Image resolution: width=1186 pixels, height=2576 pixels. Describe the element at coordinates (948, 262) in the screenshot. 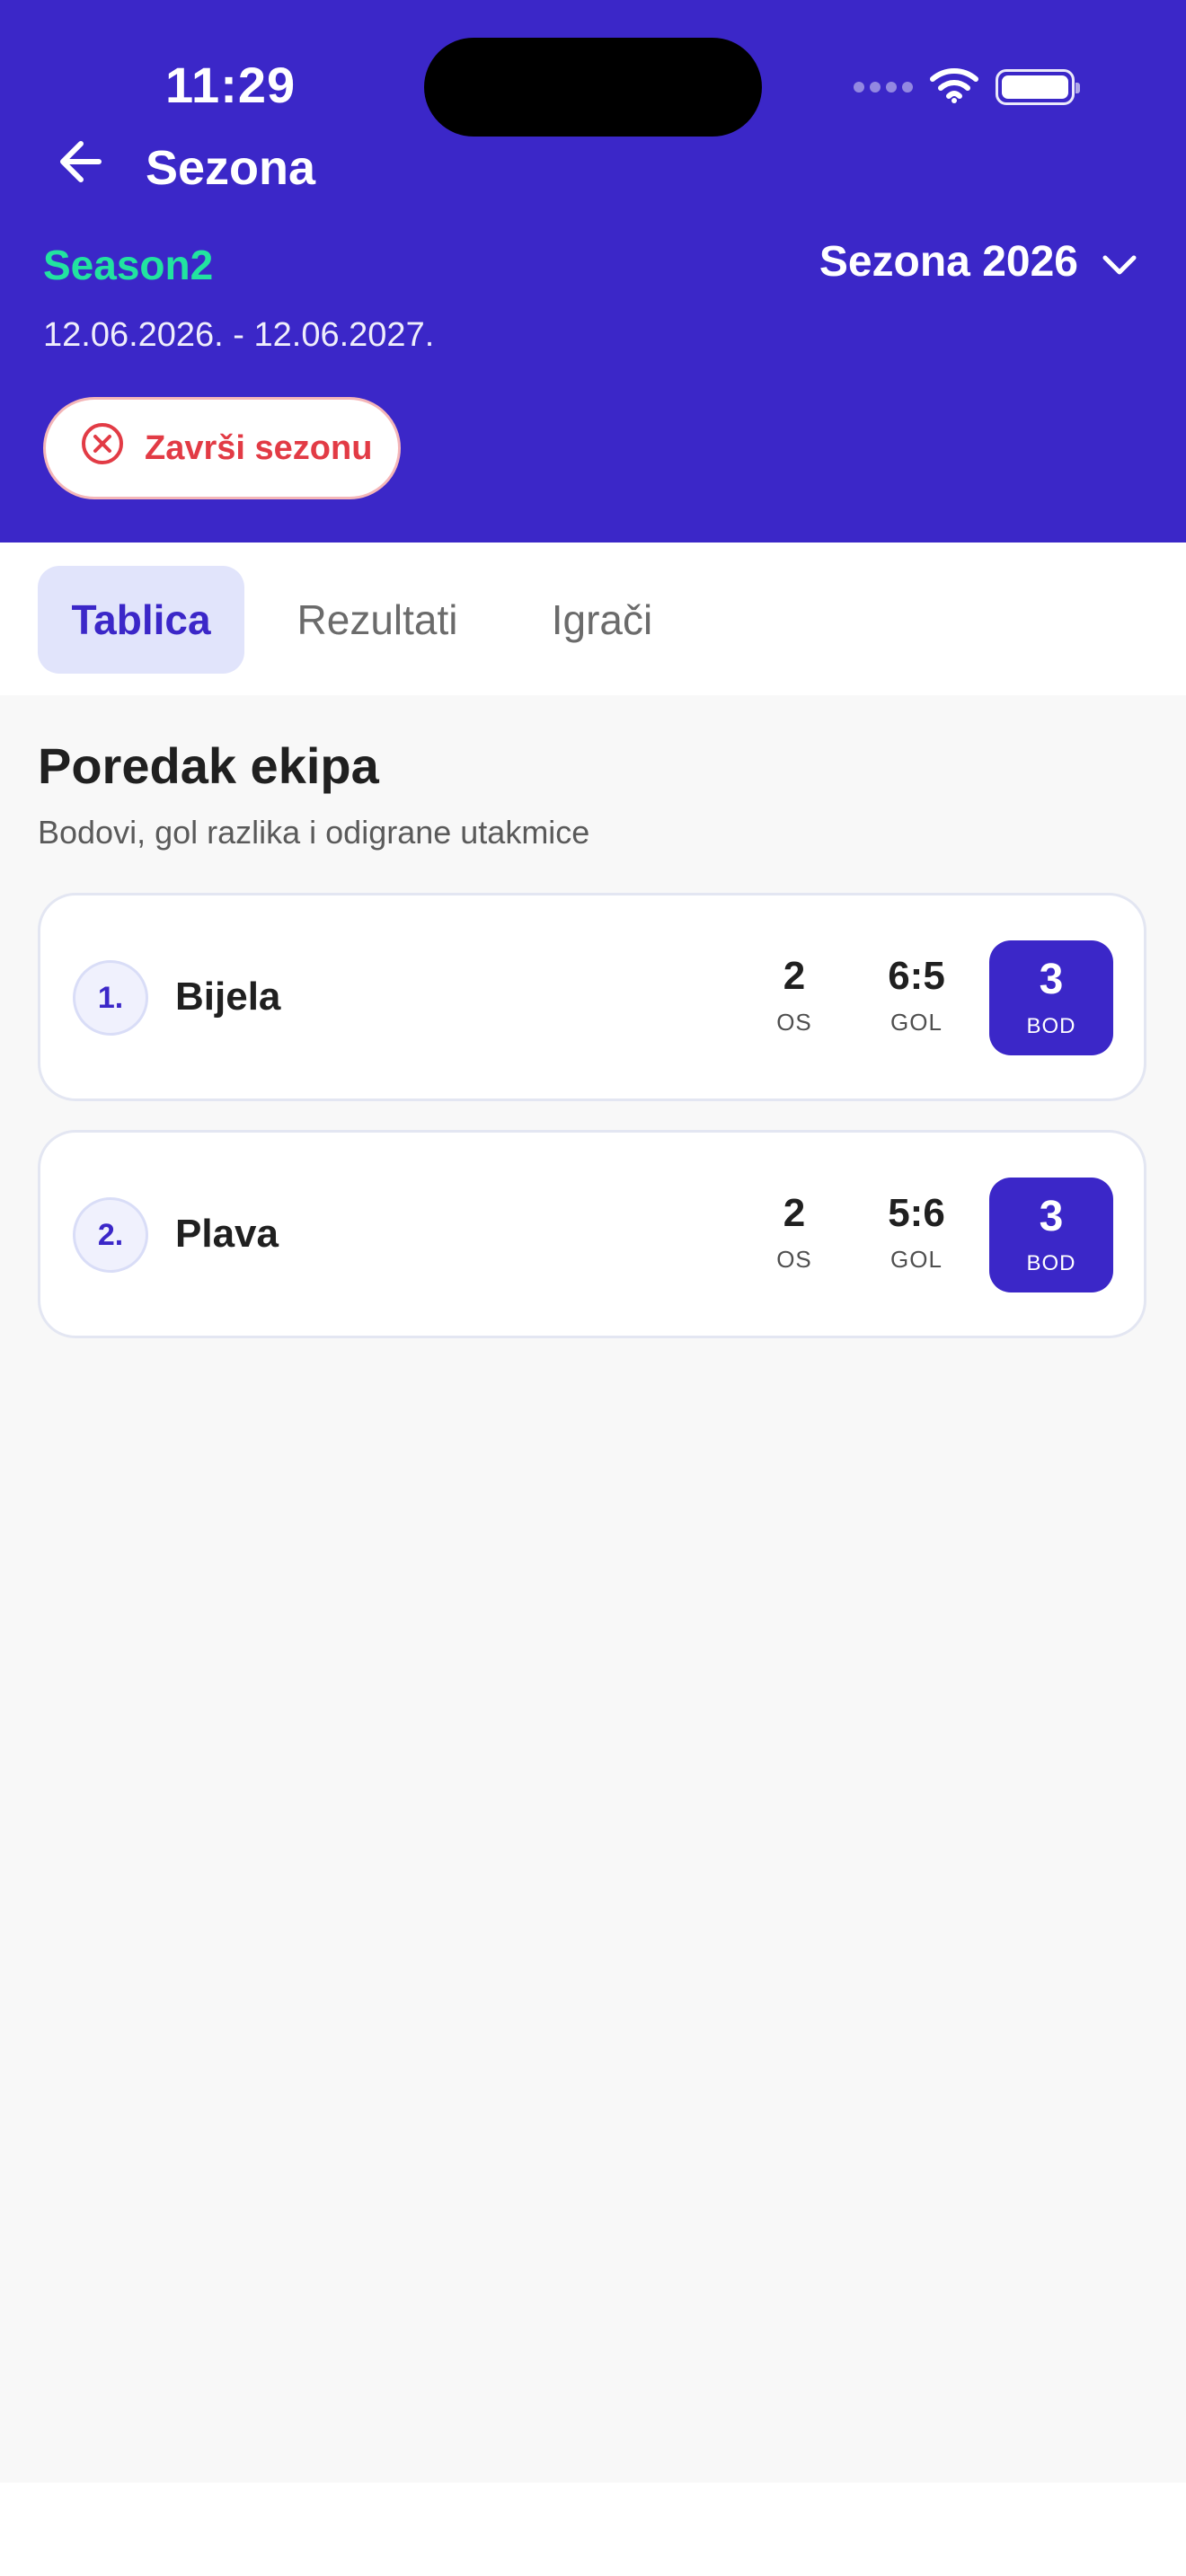

I see `season-select-label: Sezona 2026` at that location.